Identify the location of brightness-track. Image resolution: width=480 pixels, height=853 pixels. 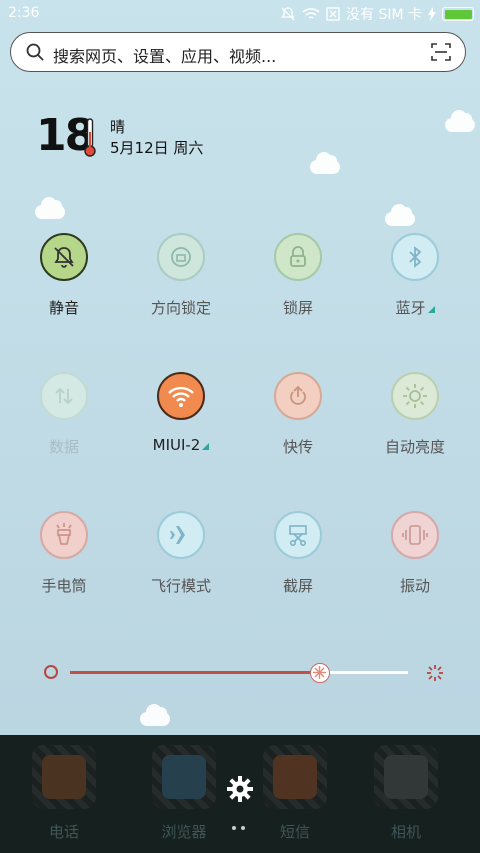
(239, 673).